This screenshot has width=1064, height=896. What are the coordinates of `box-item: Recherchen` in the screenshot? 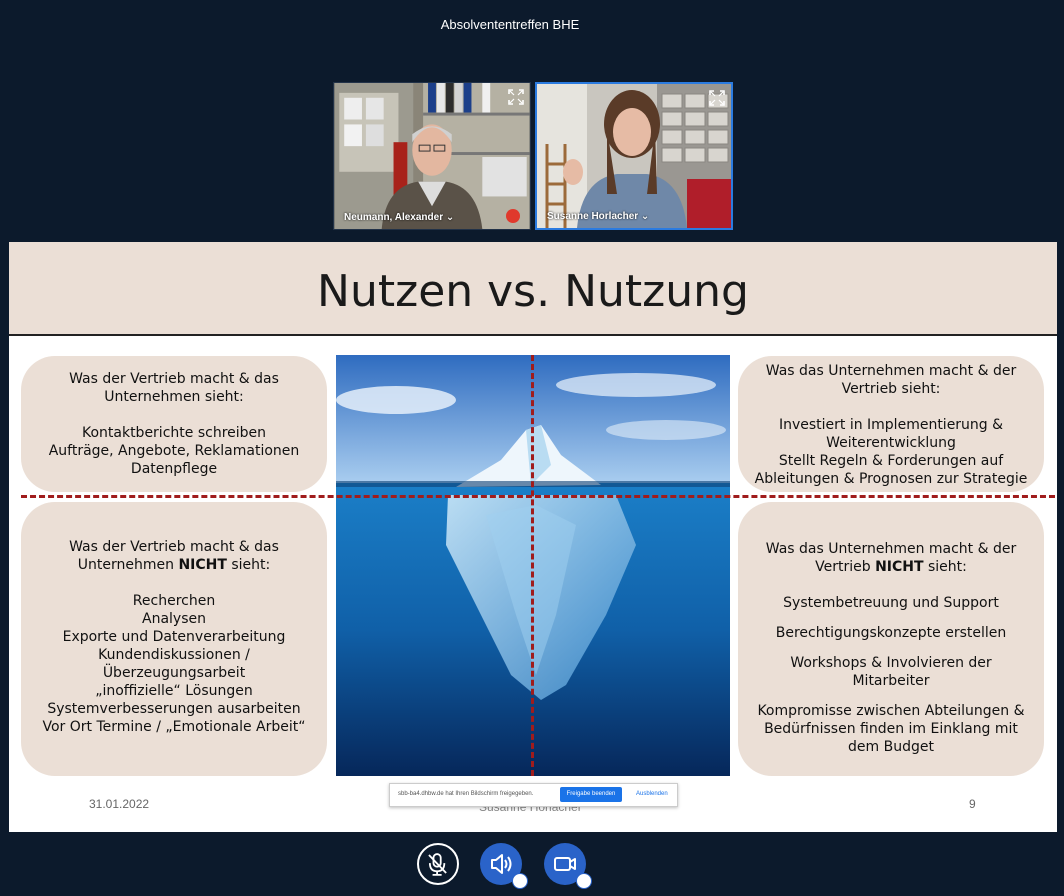 It's located at (174, 601).